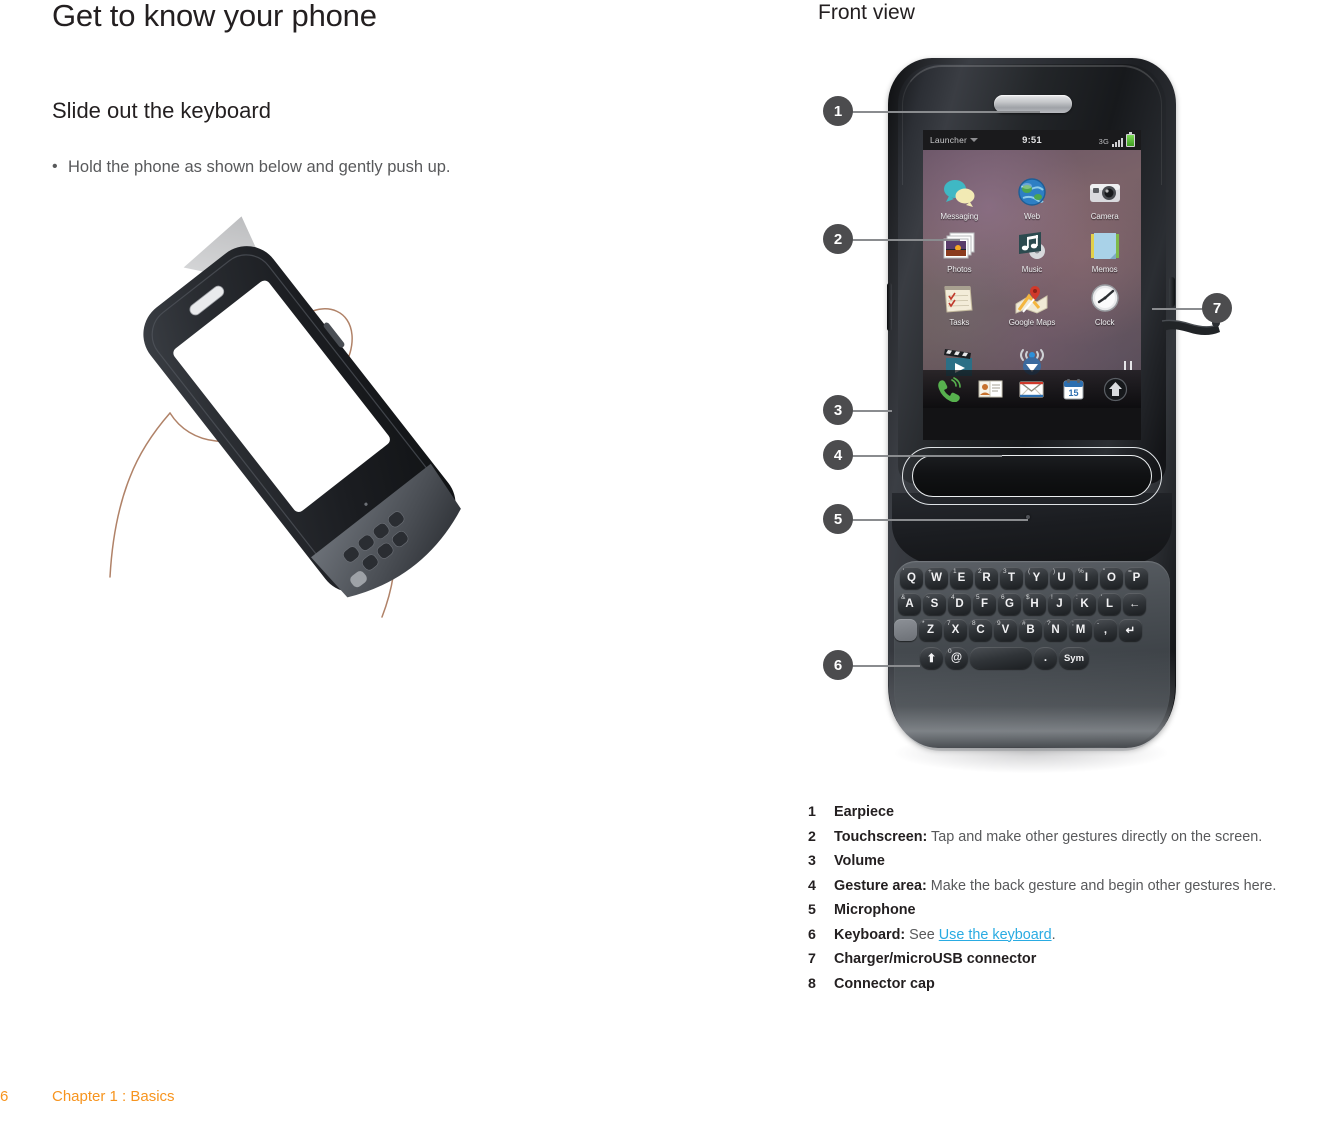  I want to click on footer-chapter-label: Chapter 1 : Basics, so click(113, 1096).